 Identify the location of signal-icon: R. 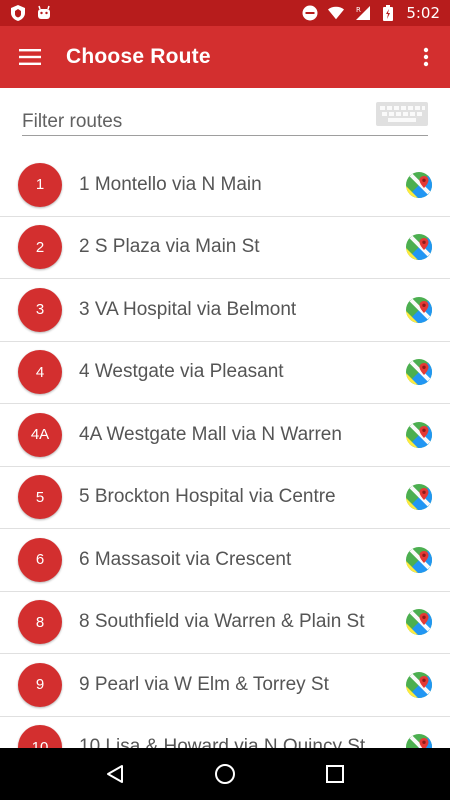
(362, 13).